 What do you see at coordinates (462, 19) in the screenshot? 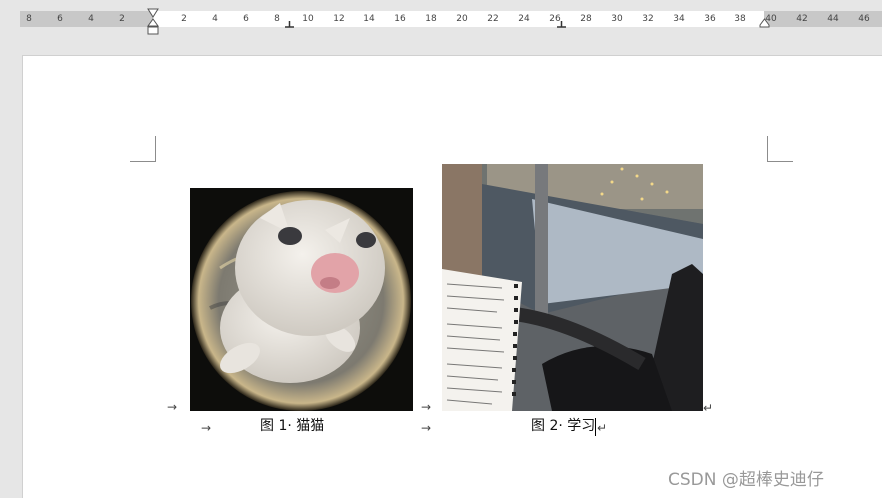
I see `ruler-label: 20` at bounding box center [462, 19].